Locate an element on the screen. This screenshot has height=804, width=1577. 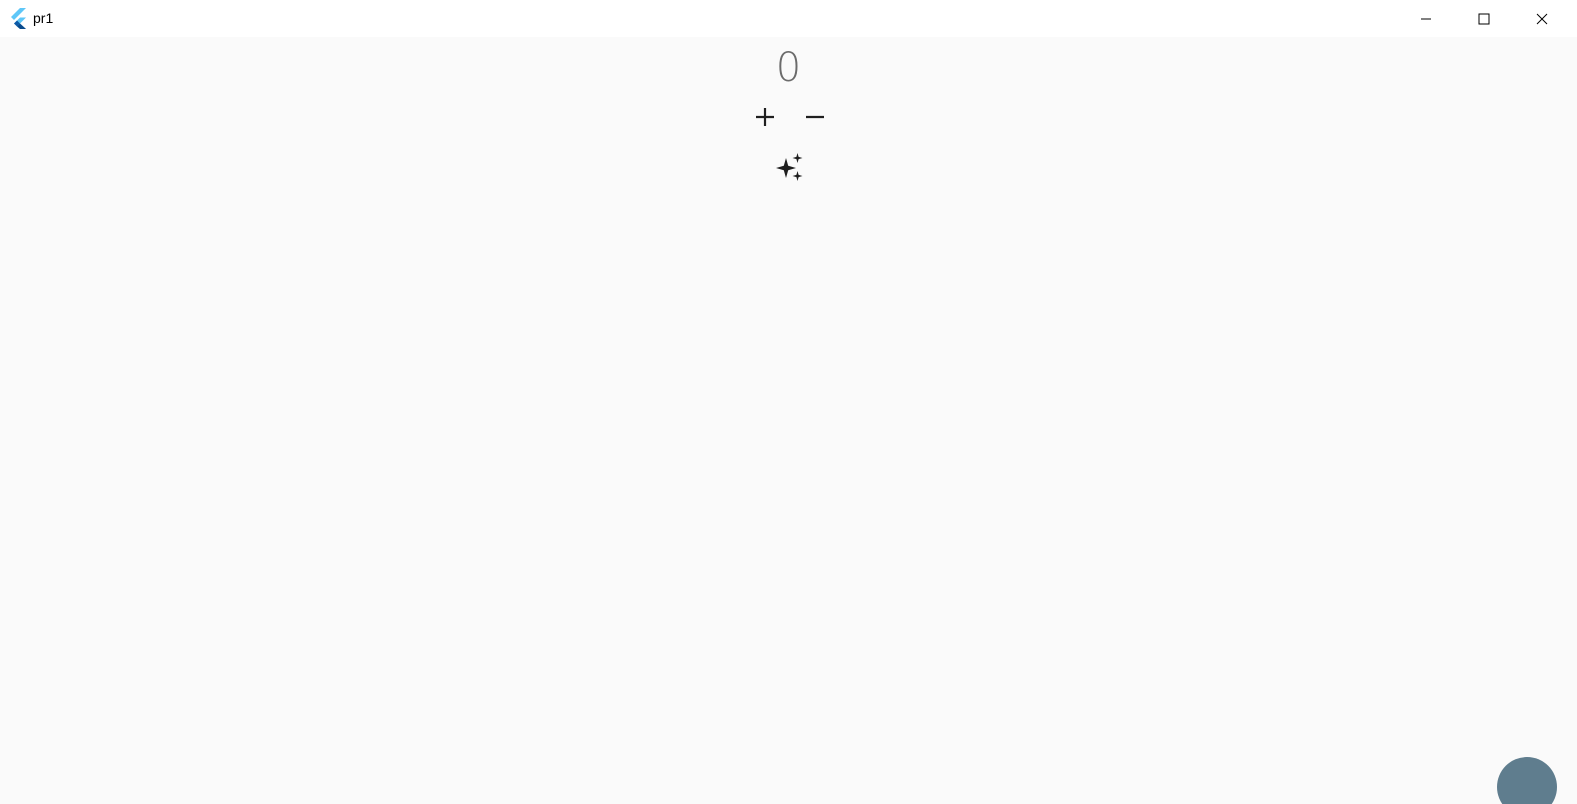
sparkle-button is located at coordinates (790, 167).